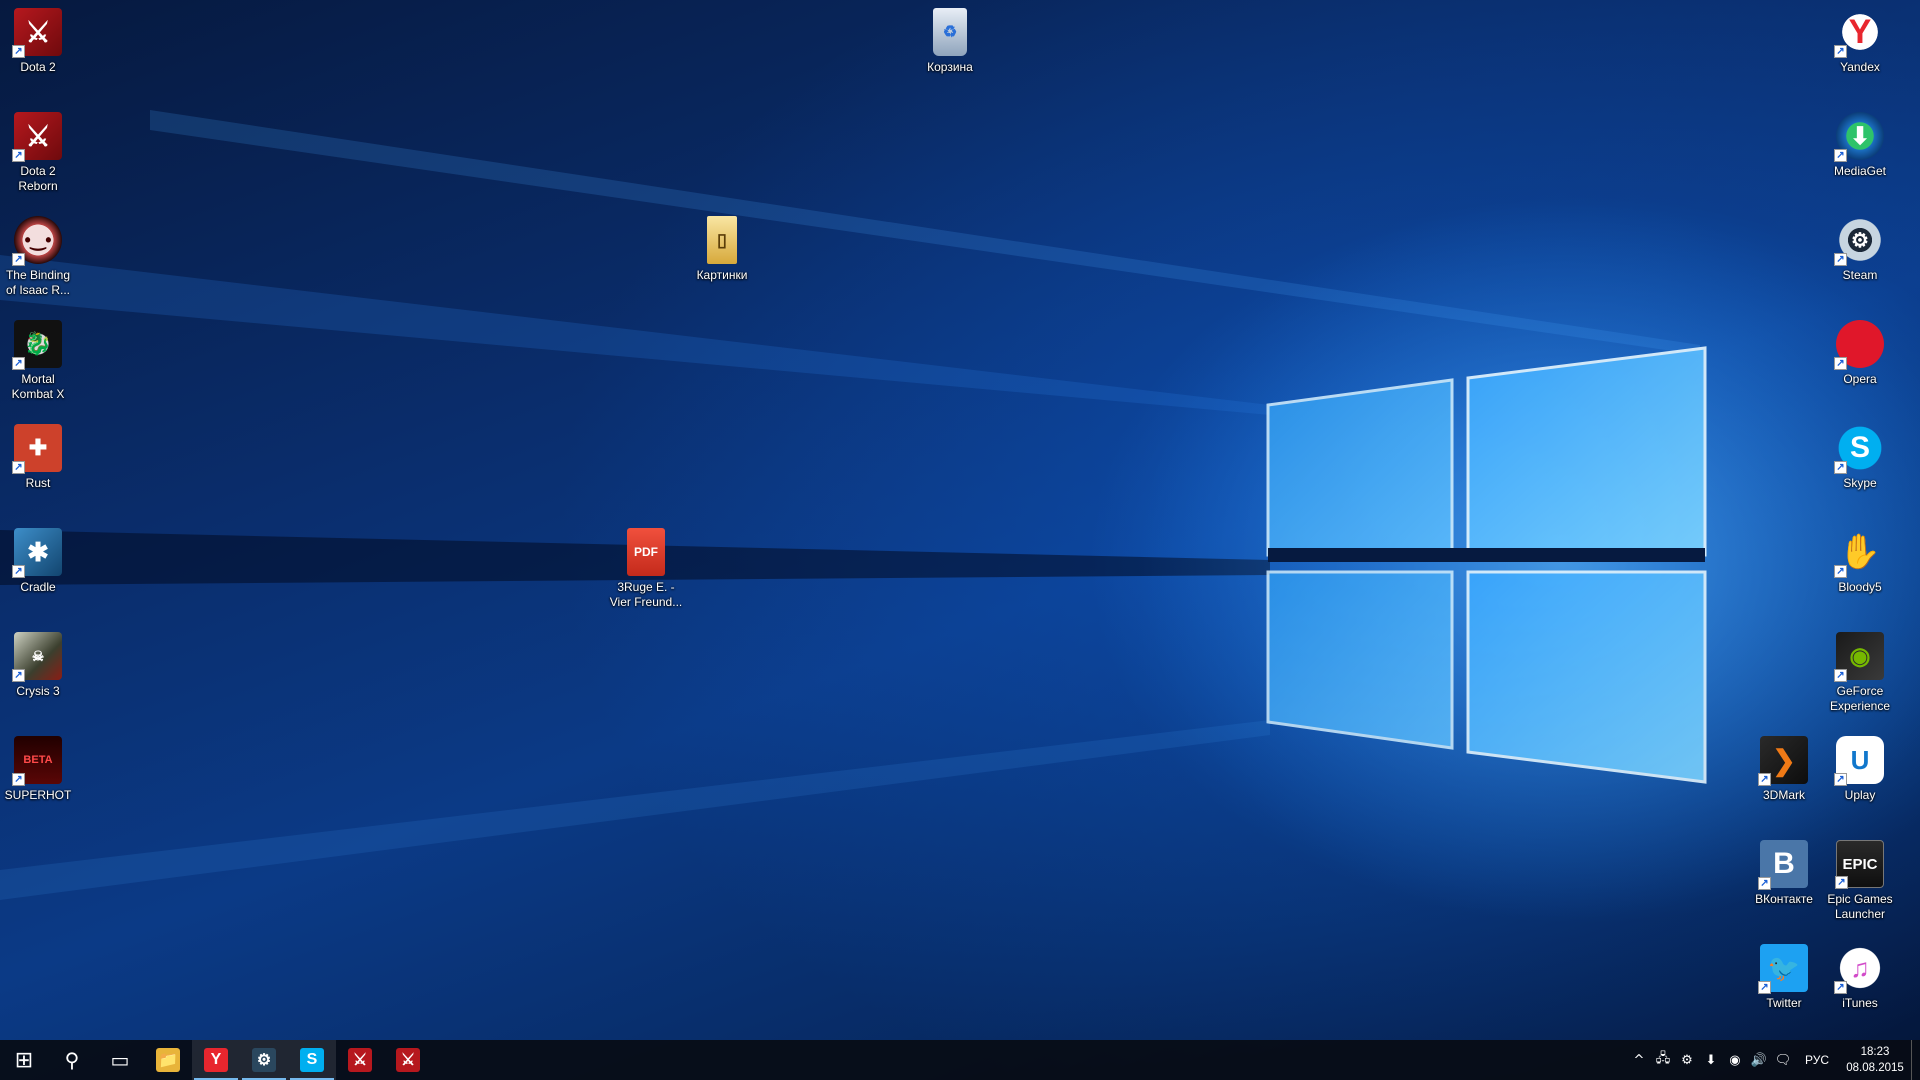 This screenshot has height=1080, width=1920. I want to click on show-hidden-icons-chevron: ^, so click(1639, 1060).